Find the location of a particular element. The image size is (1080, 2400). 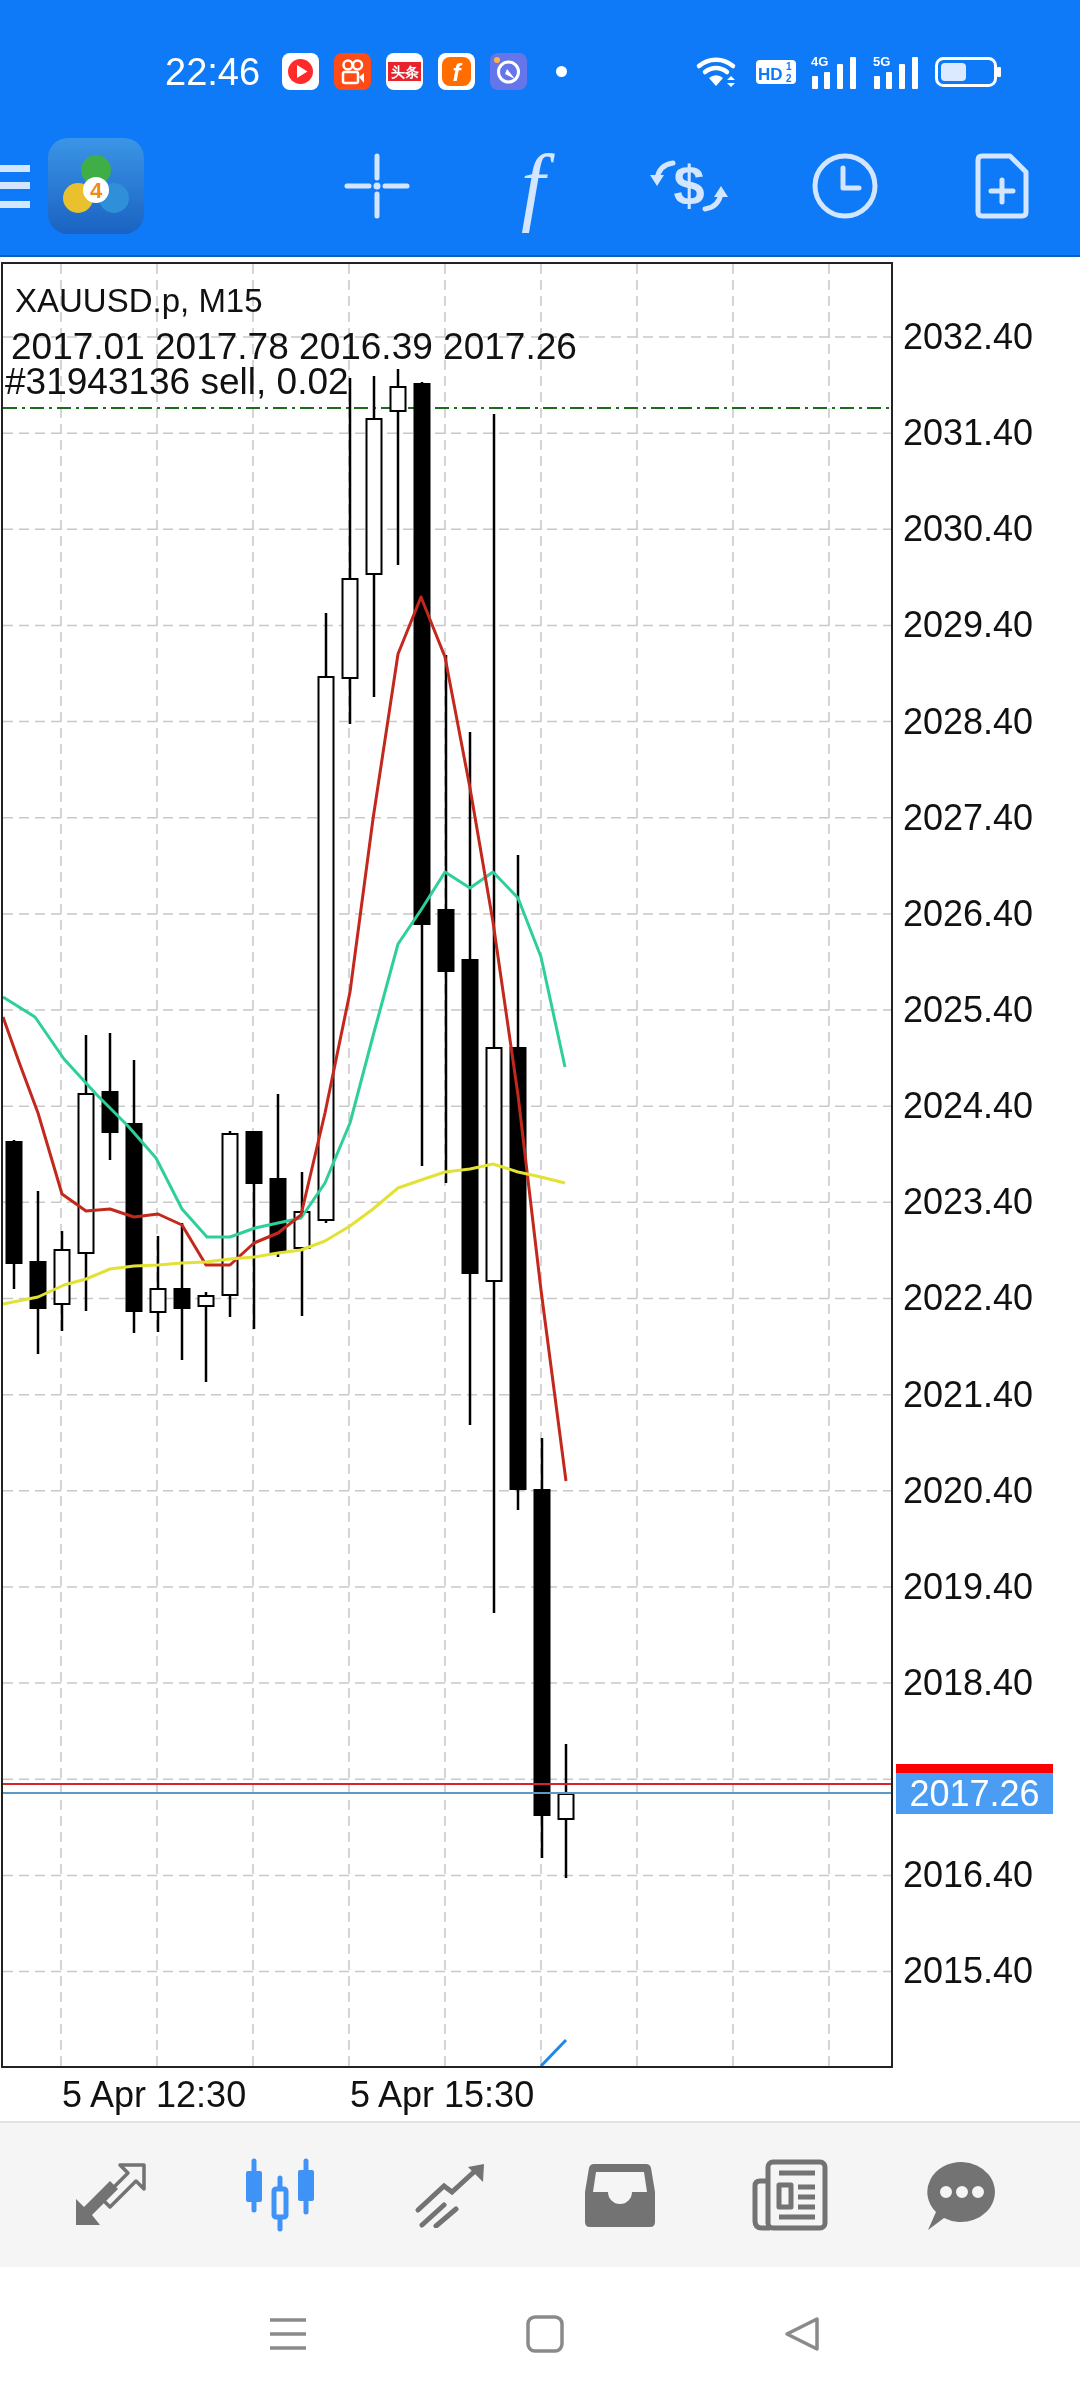

ohlc-values: 2017.01 2017.78 2016.39 2017.26 is located at coordinates (294, 347).